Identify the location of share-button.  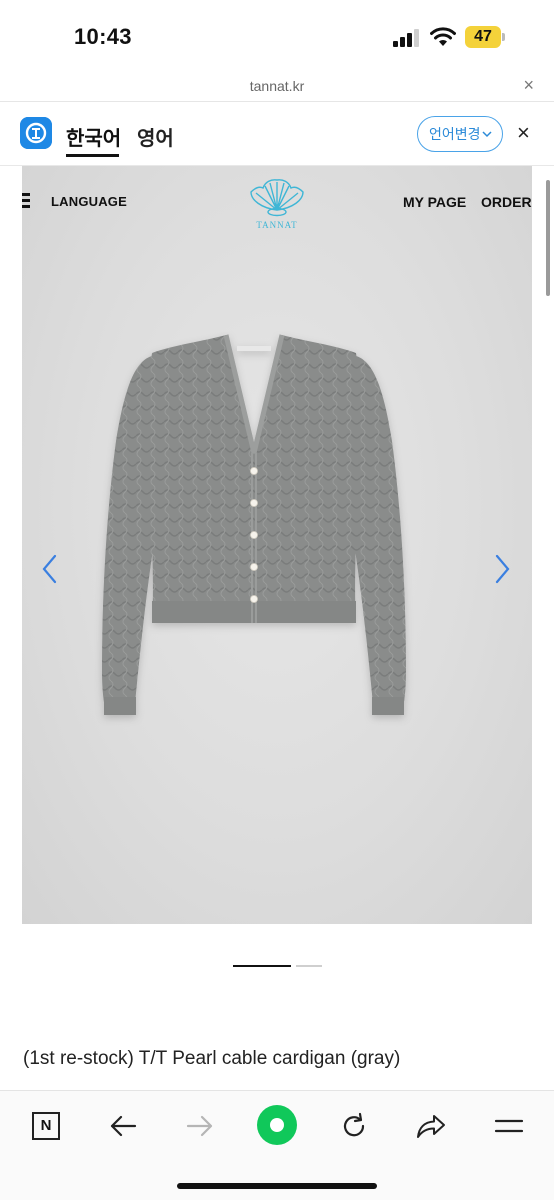
(431, 1126).